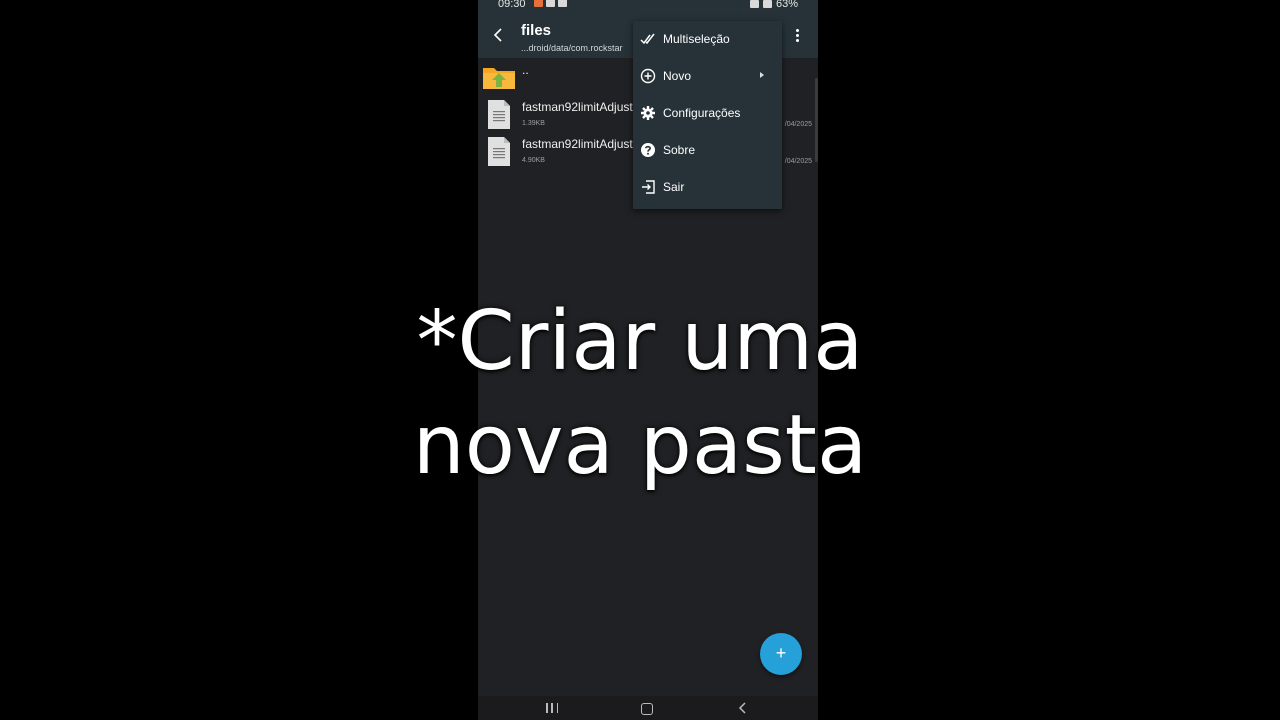  Describe the element at coordinates (499, 78) in the screenshot. I see `folder-up-icon` at that location.